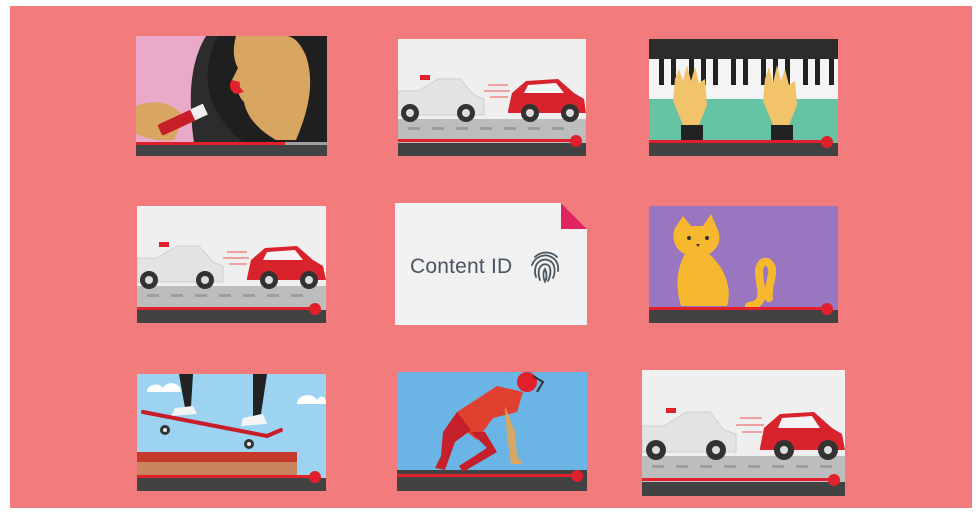 This screenshot has width=978, height=512. Describe the element at coordinates (461, 266) in the screenshot. I see `content-id-label: Content ID` at that location.